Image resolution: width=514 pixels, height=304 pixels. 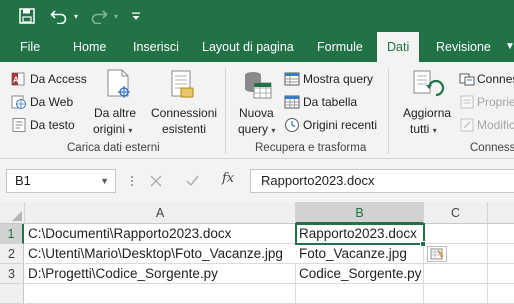 What do you see at coordinates (467, 79) in the screenshot?
I see `connections-icon` at bounding box center [467, 79].